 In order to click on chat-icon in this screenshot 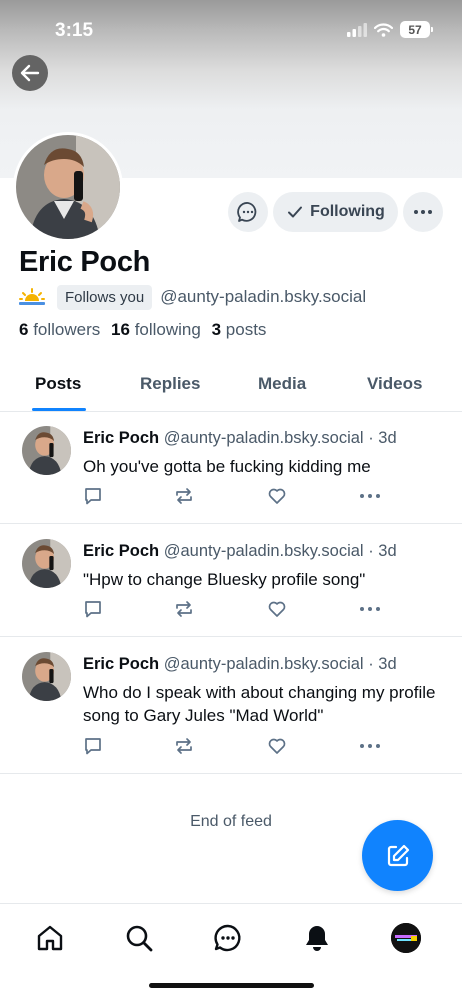, I will do `click(227, 938)`.